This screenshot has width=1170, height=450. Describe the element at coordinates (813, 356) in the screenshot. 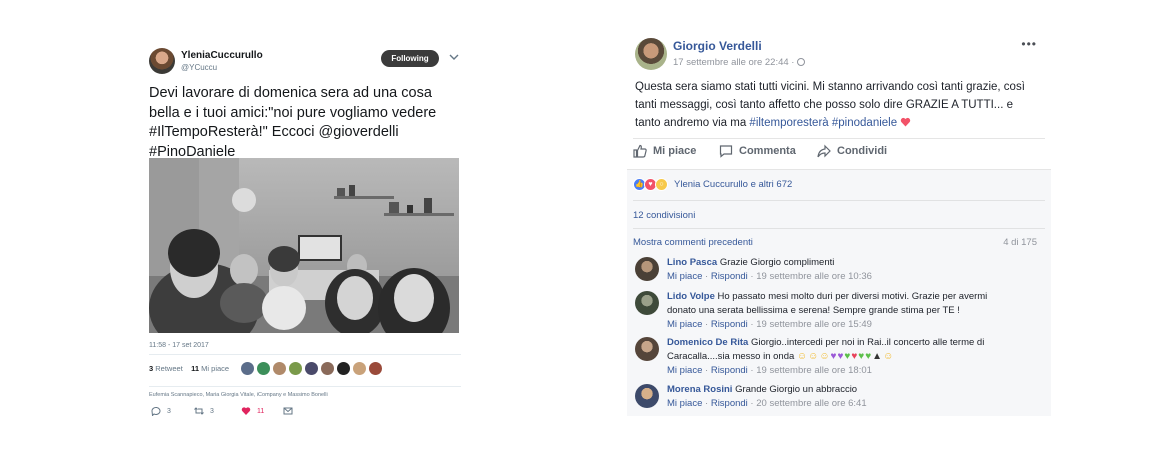

I see `smile-emoji-icon: ☺☺☺` at that location.